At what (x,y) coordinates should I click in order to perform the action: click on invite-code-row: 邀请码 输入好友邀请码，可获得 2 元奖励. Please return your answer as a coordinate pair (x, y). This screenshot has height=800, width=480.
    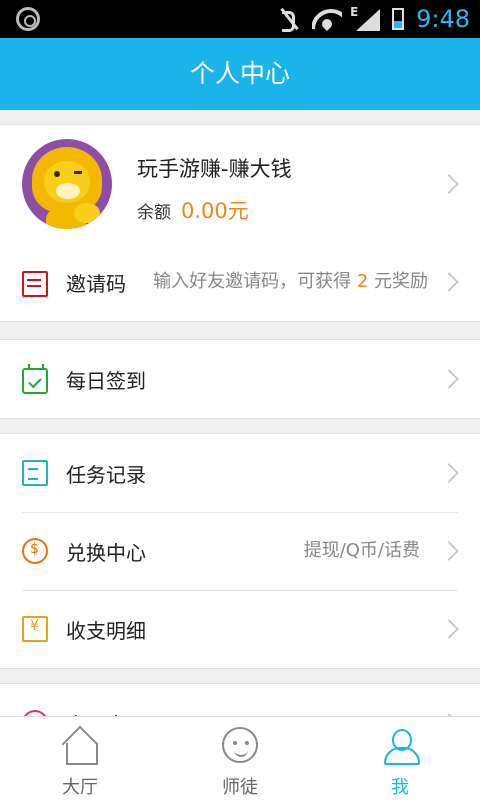
    Looking at the image, I should click on (240, 282).